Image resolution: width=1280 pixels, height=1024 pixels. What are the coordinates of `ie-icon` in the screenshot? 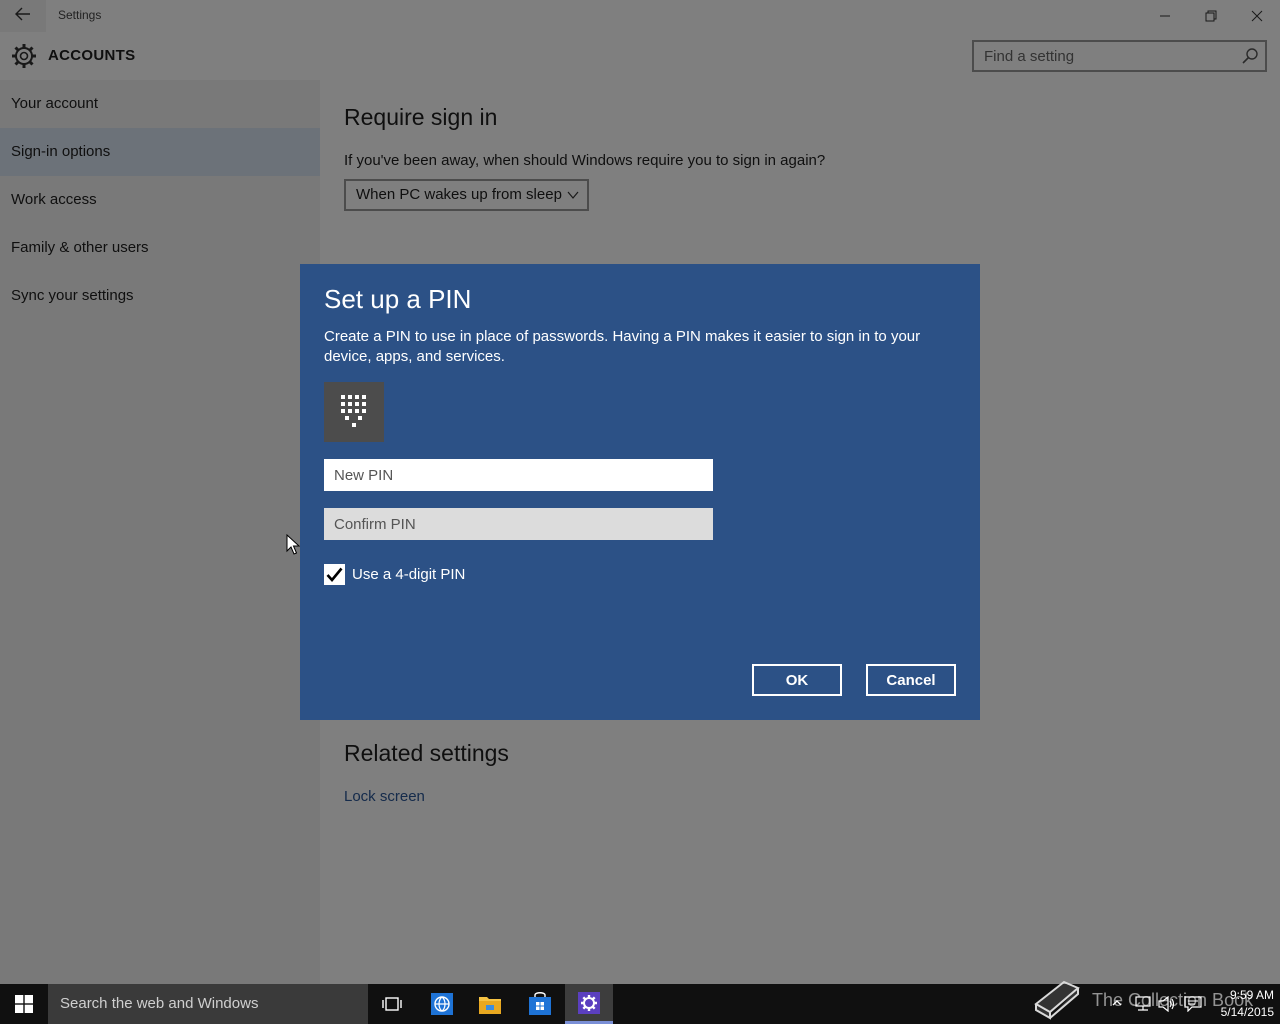 It's located at (442, 1004).